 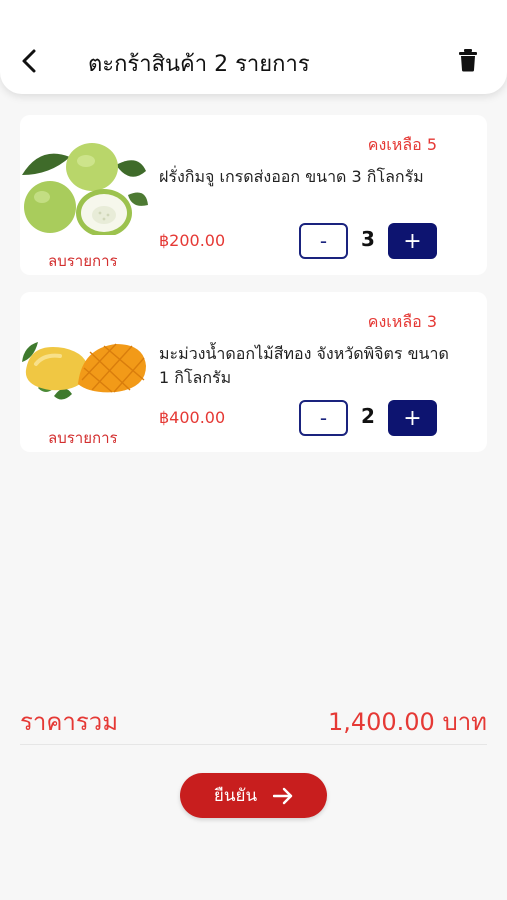 I want to click on trash-icon, so click(x=468, y=60).